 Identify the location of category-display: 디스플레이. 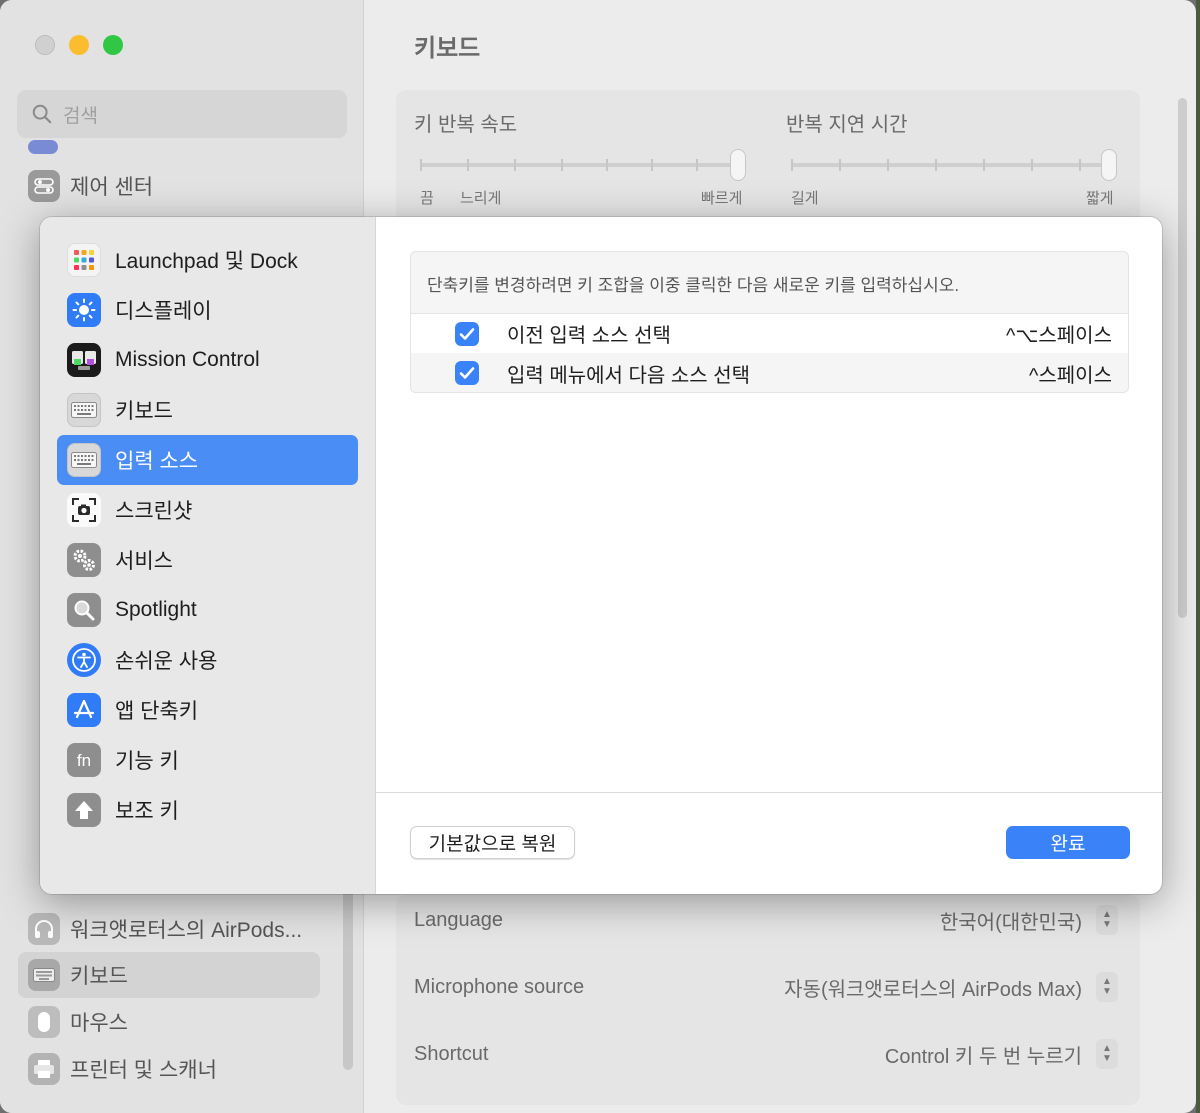
(207, 310).